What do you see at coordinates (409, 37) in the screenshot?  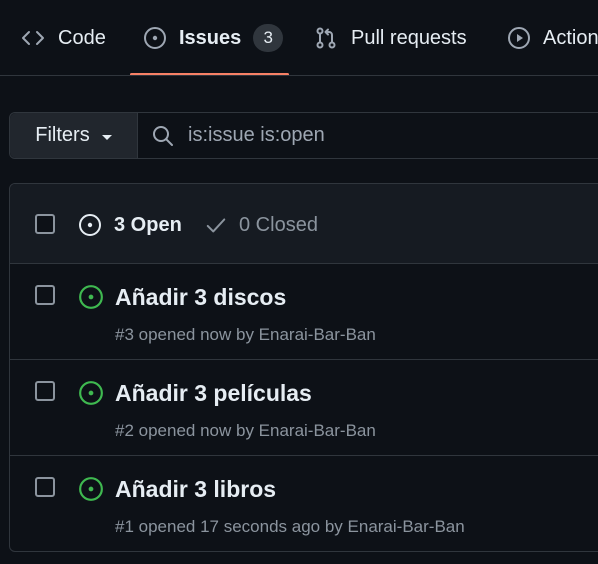 I see `tab-pull-requests-label: Pull requests` at bounding box center [409, 37].